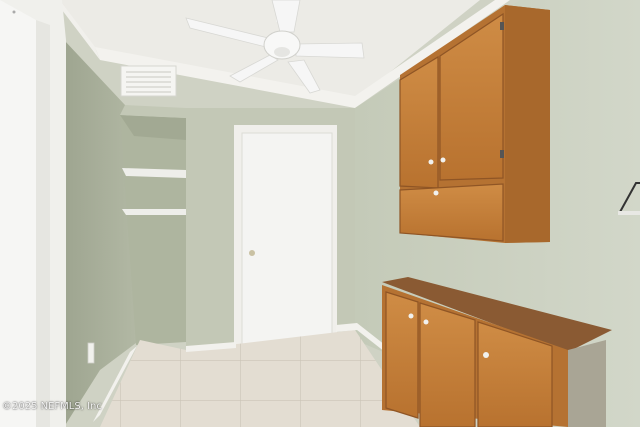  I want to click on wall-outlet, so click(91, 353).